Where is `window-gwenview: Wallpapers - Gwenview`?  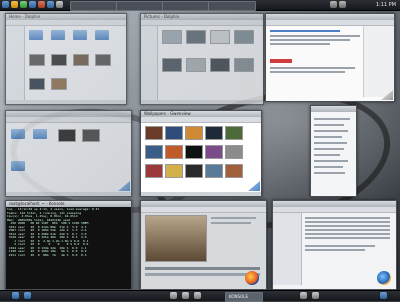
window-gwenview: Wallpapers - Gwenview is located at coordinates (201, 153).